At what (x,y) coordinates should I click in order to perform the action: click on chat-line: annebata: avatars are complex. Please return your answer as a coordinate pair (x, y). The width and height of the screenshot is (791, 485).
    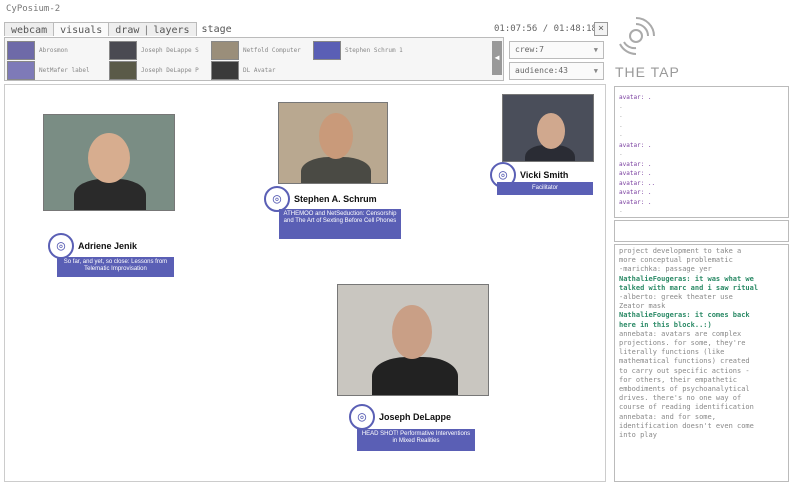
    Looking at the image, I should click on (680, 333).